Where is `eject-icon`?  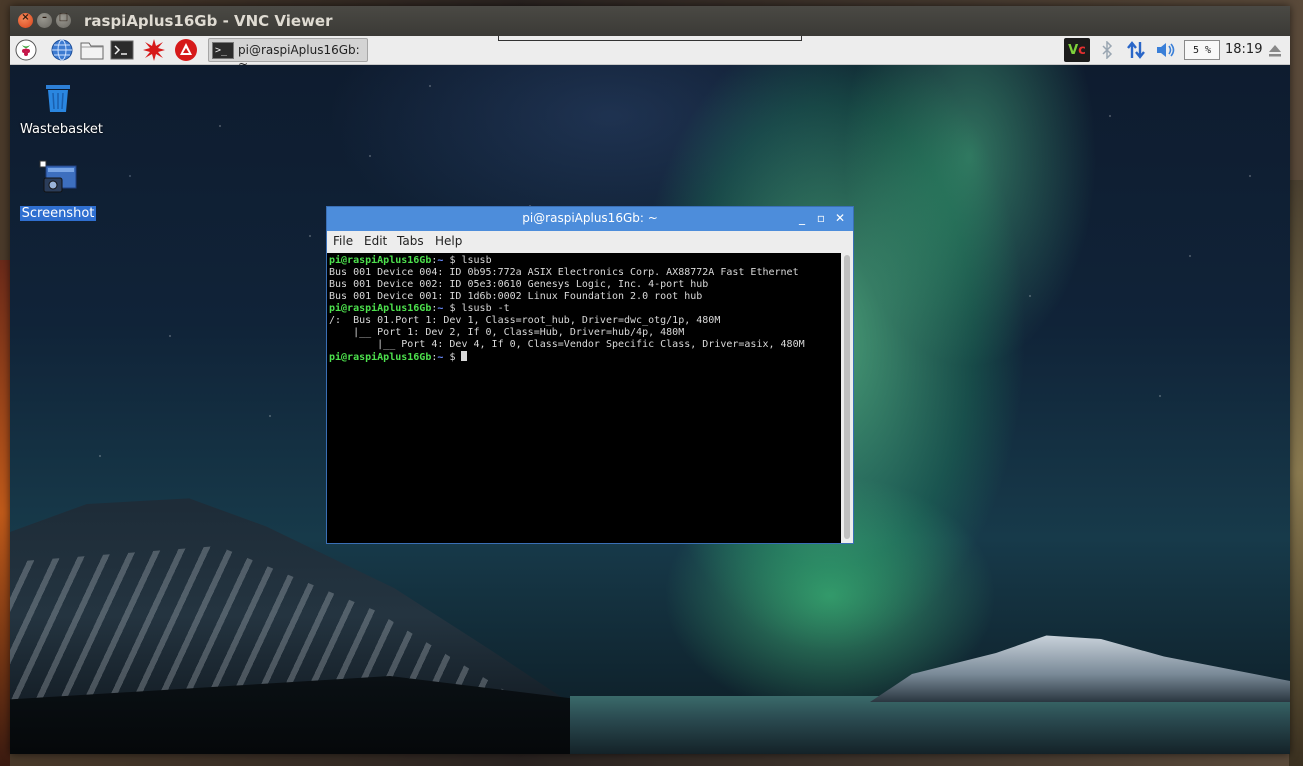 eject-icon is located at coordinates (1275, 51).